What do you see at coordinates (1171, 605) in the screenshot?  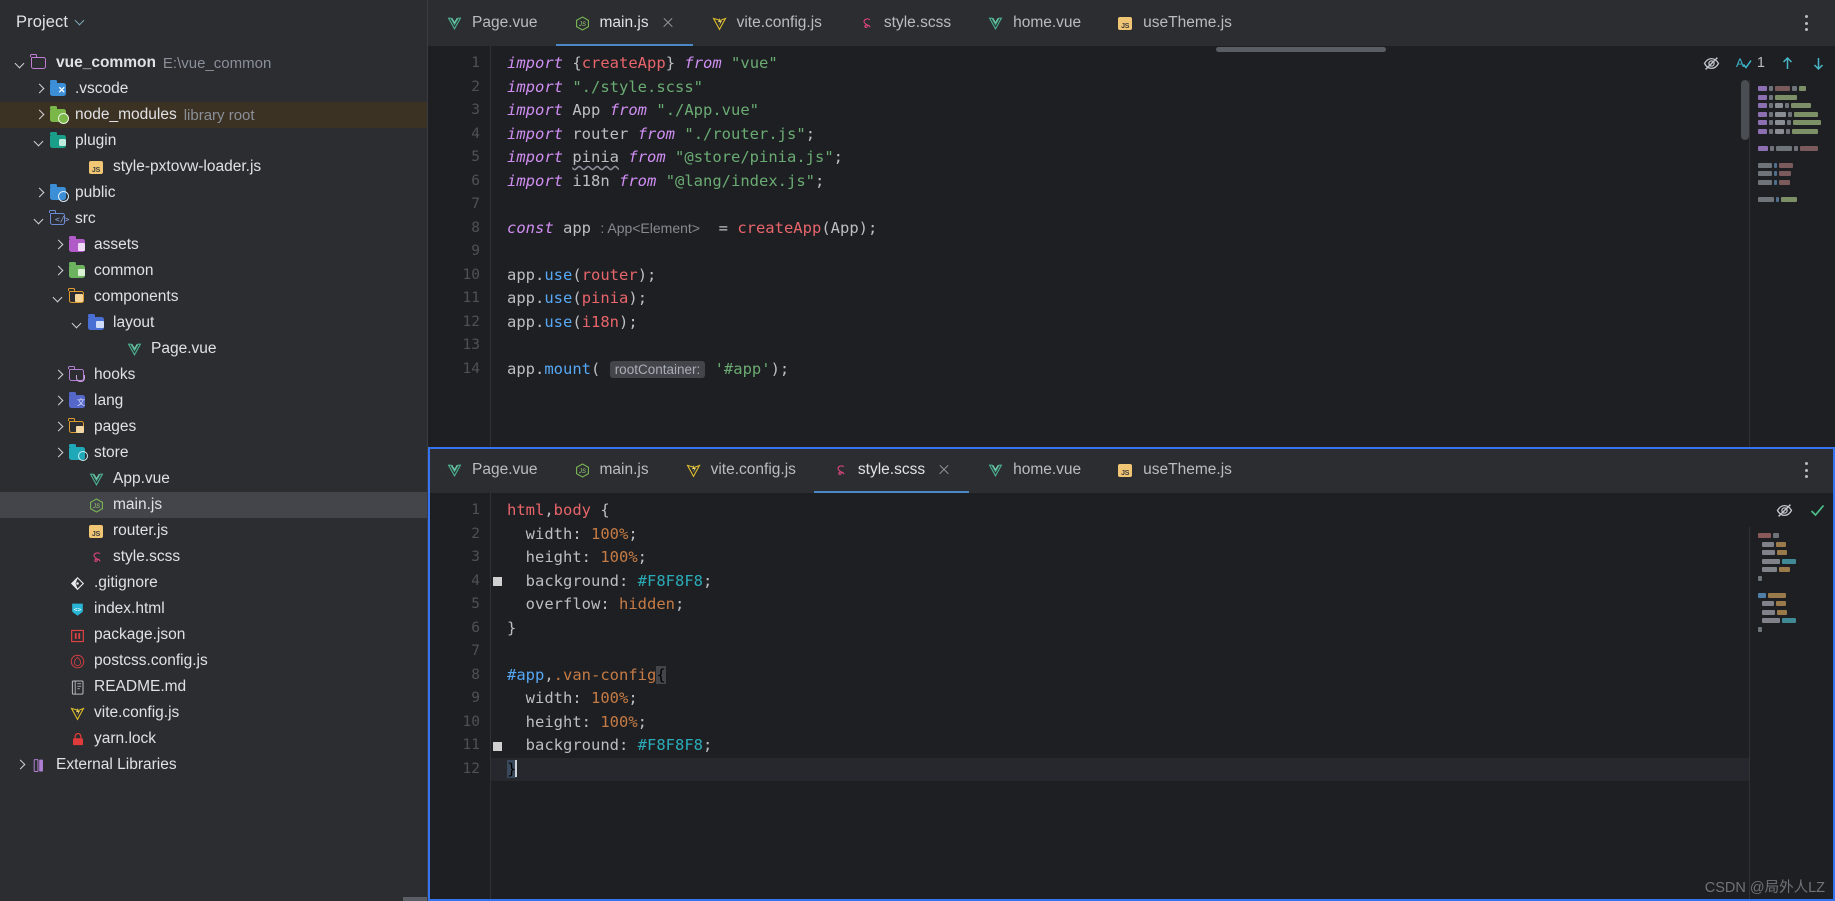 I see `code-line: overflow: hidden;` at bounding box center [1171, 605].